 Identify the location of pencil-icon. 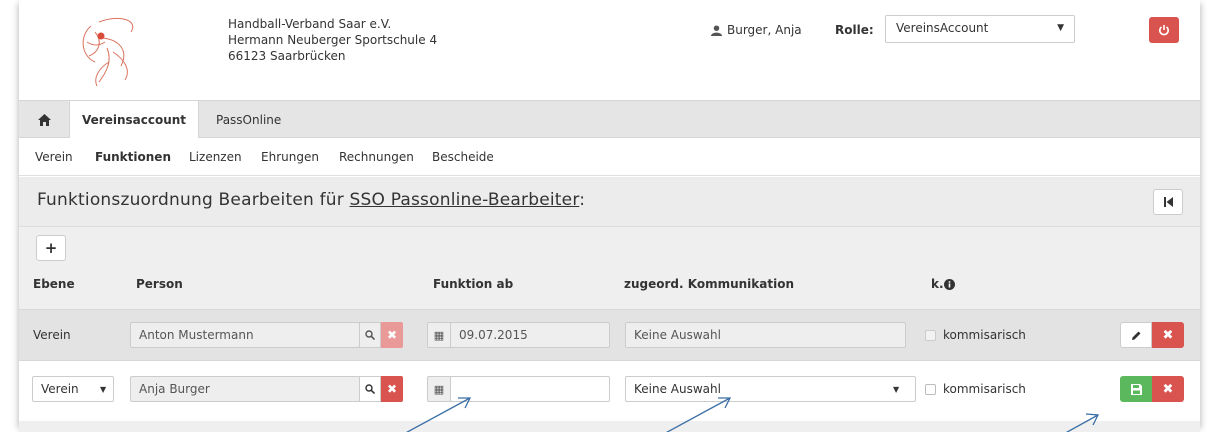
(1135, 335).